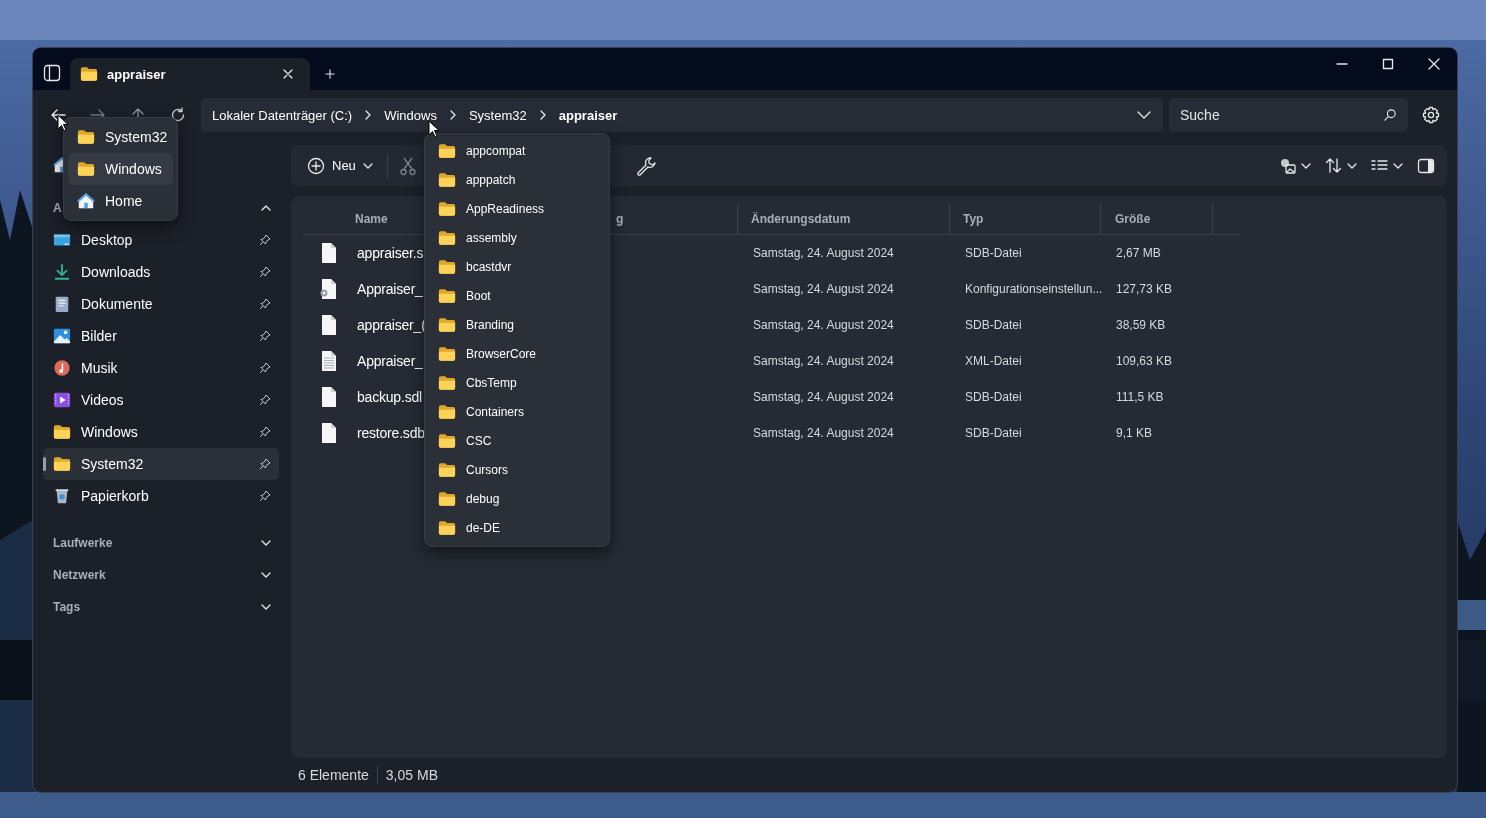  I want to click on menu-item: Windows, so click(120, 169).